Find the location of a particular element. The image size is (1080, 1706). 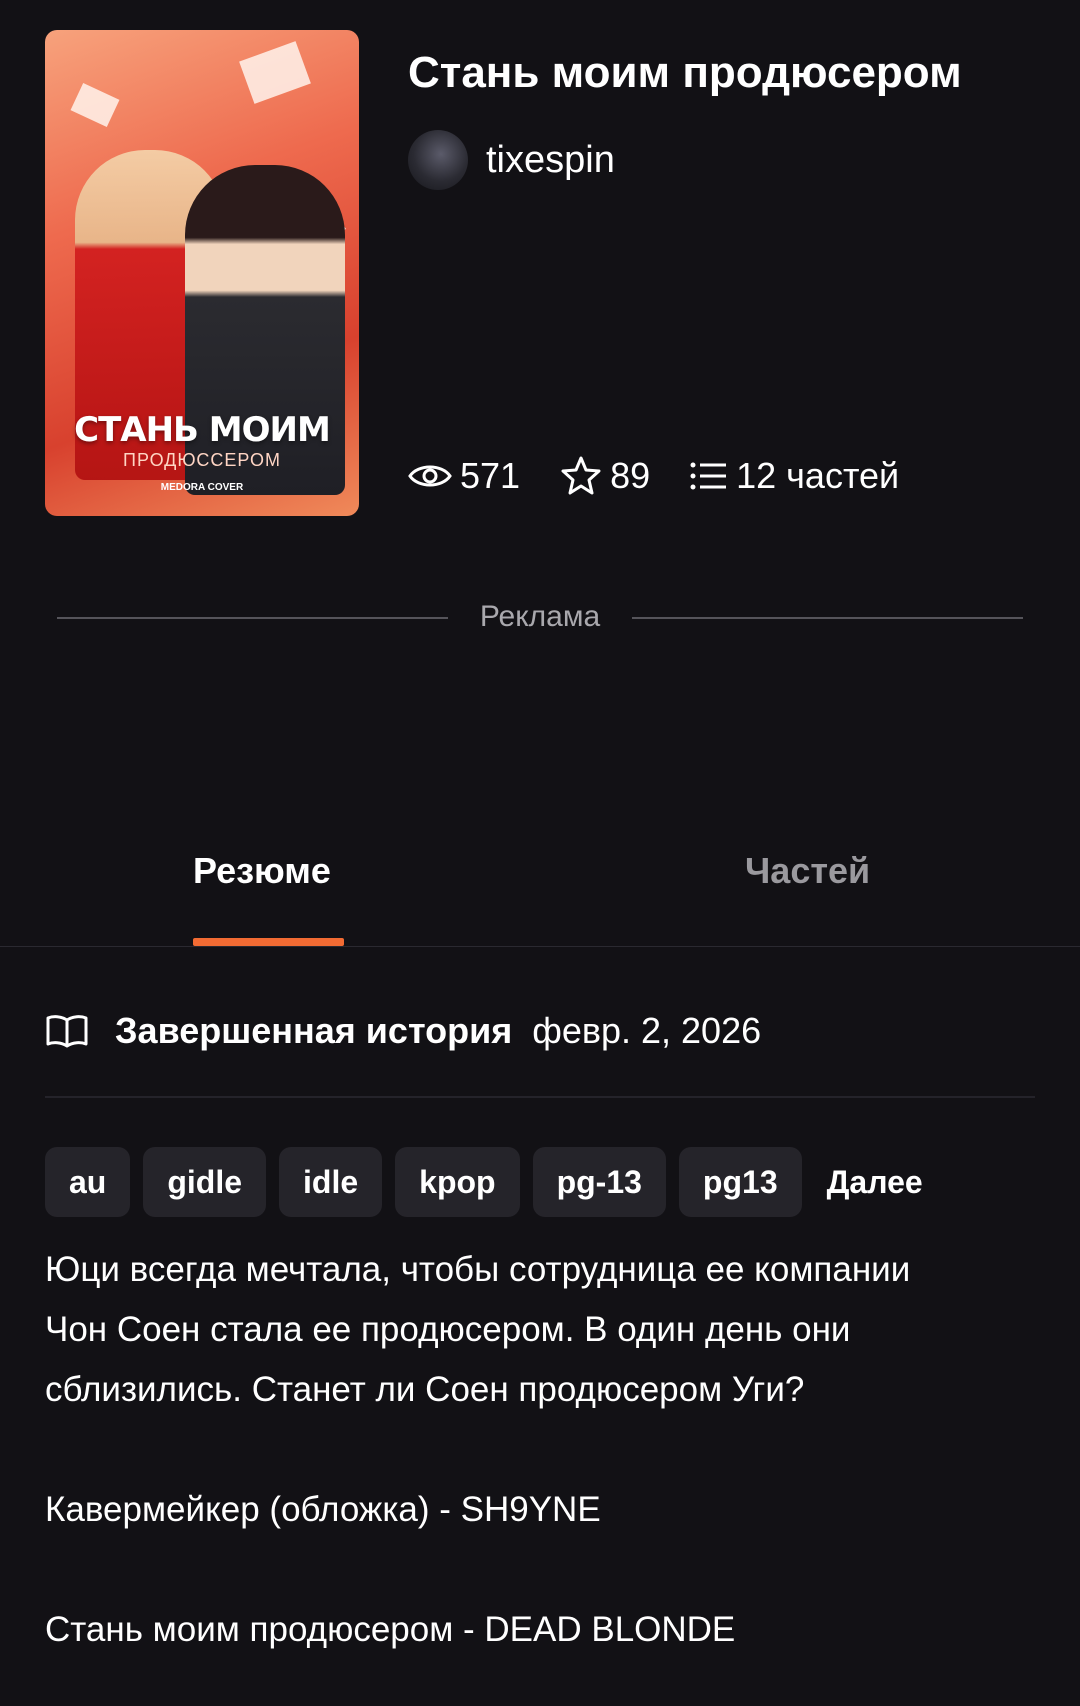

tag-list: au gidle idle kpop pg-13 pg13 Далее is located at coordinates (484, 1182).